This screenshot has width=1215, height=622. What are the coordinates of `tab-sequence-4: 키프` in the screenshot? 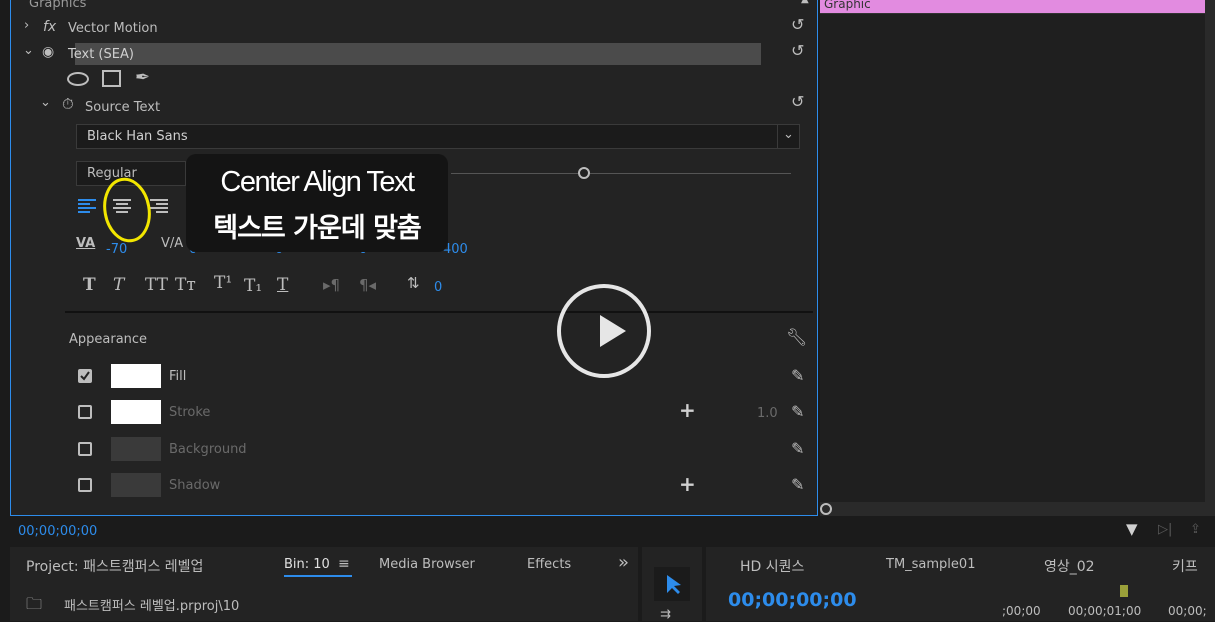 It's located at (1185, 566).